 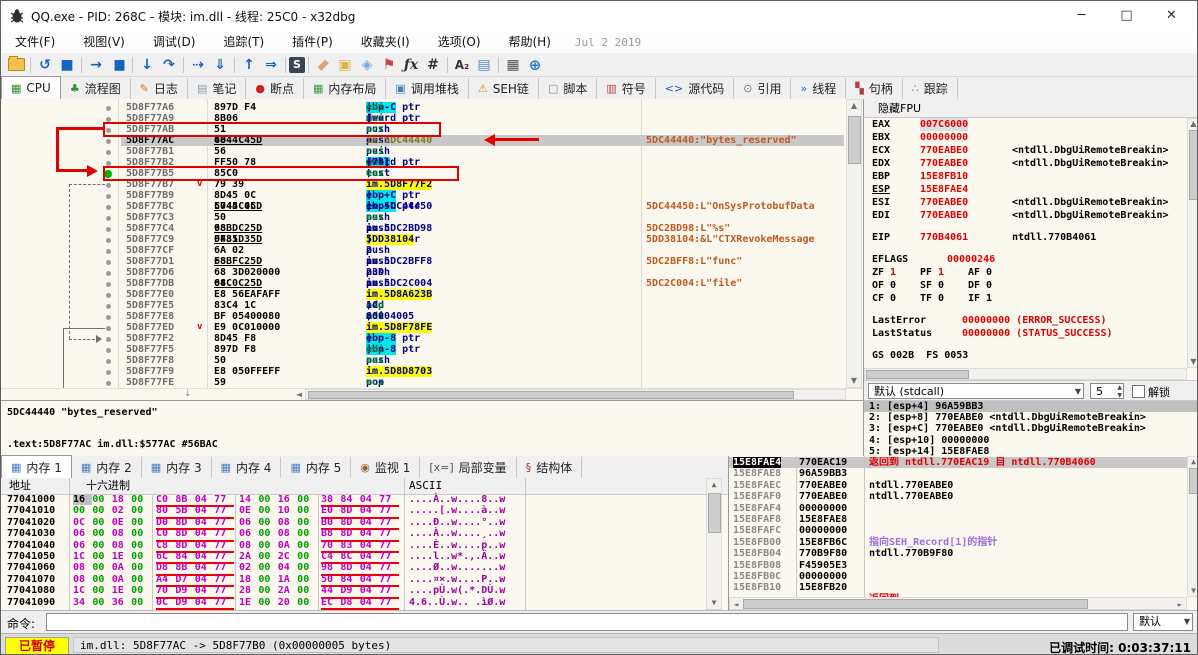 I want to click on breakpoint-dot, so click(x=108, y=173).